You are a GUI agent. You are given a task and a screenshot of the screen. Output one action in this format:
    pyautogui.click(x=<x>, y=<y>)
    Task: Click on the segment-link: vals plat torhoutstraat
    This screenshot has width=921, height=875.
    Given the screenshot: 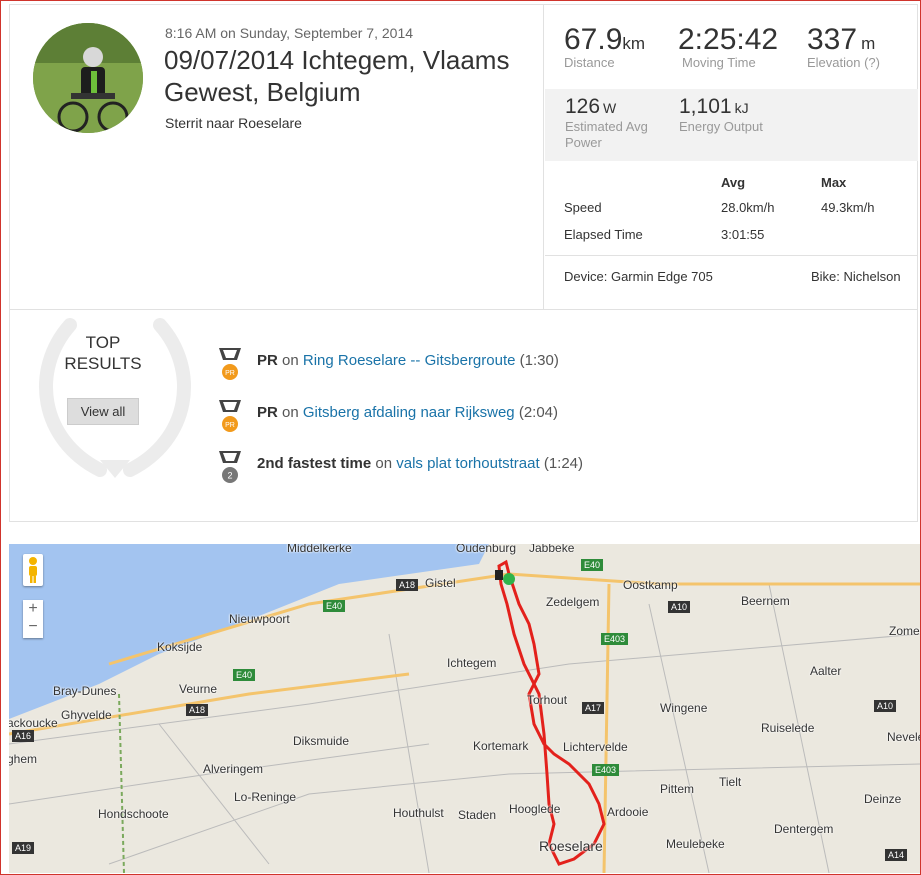 What is the action you would take?
    pyautogui.click(x=467, y=463)
    